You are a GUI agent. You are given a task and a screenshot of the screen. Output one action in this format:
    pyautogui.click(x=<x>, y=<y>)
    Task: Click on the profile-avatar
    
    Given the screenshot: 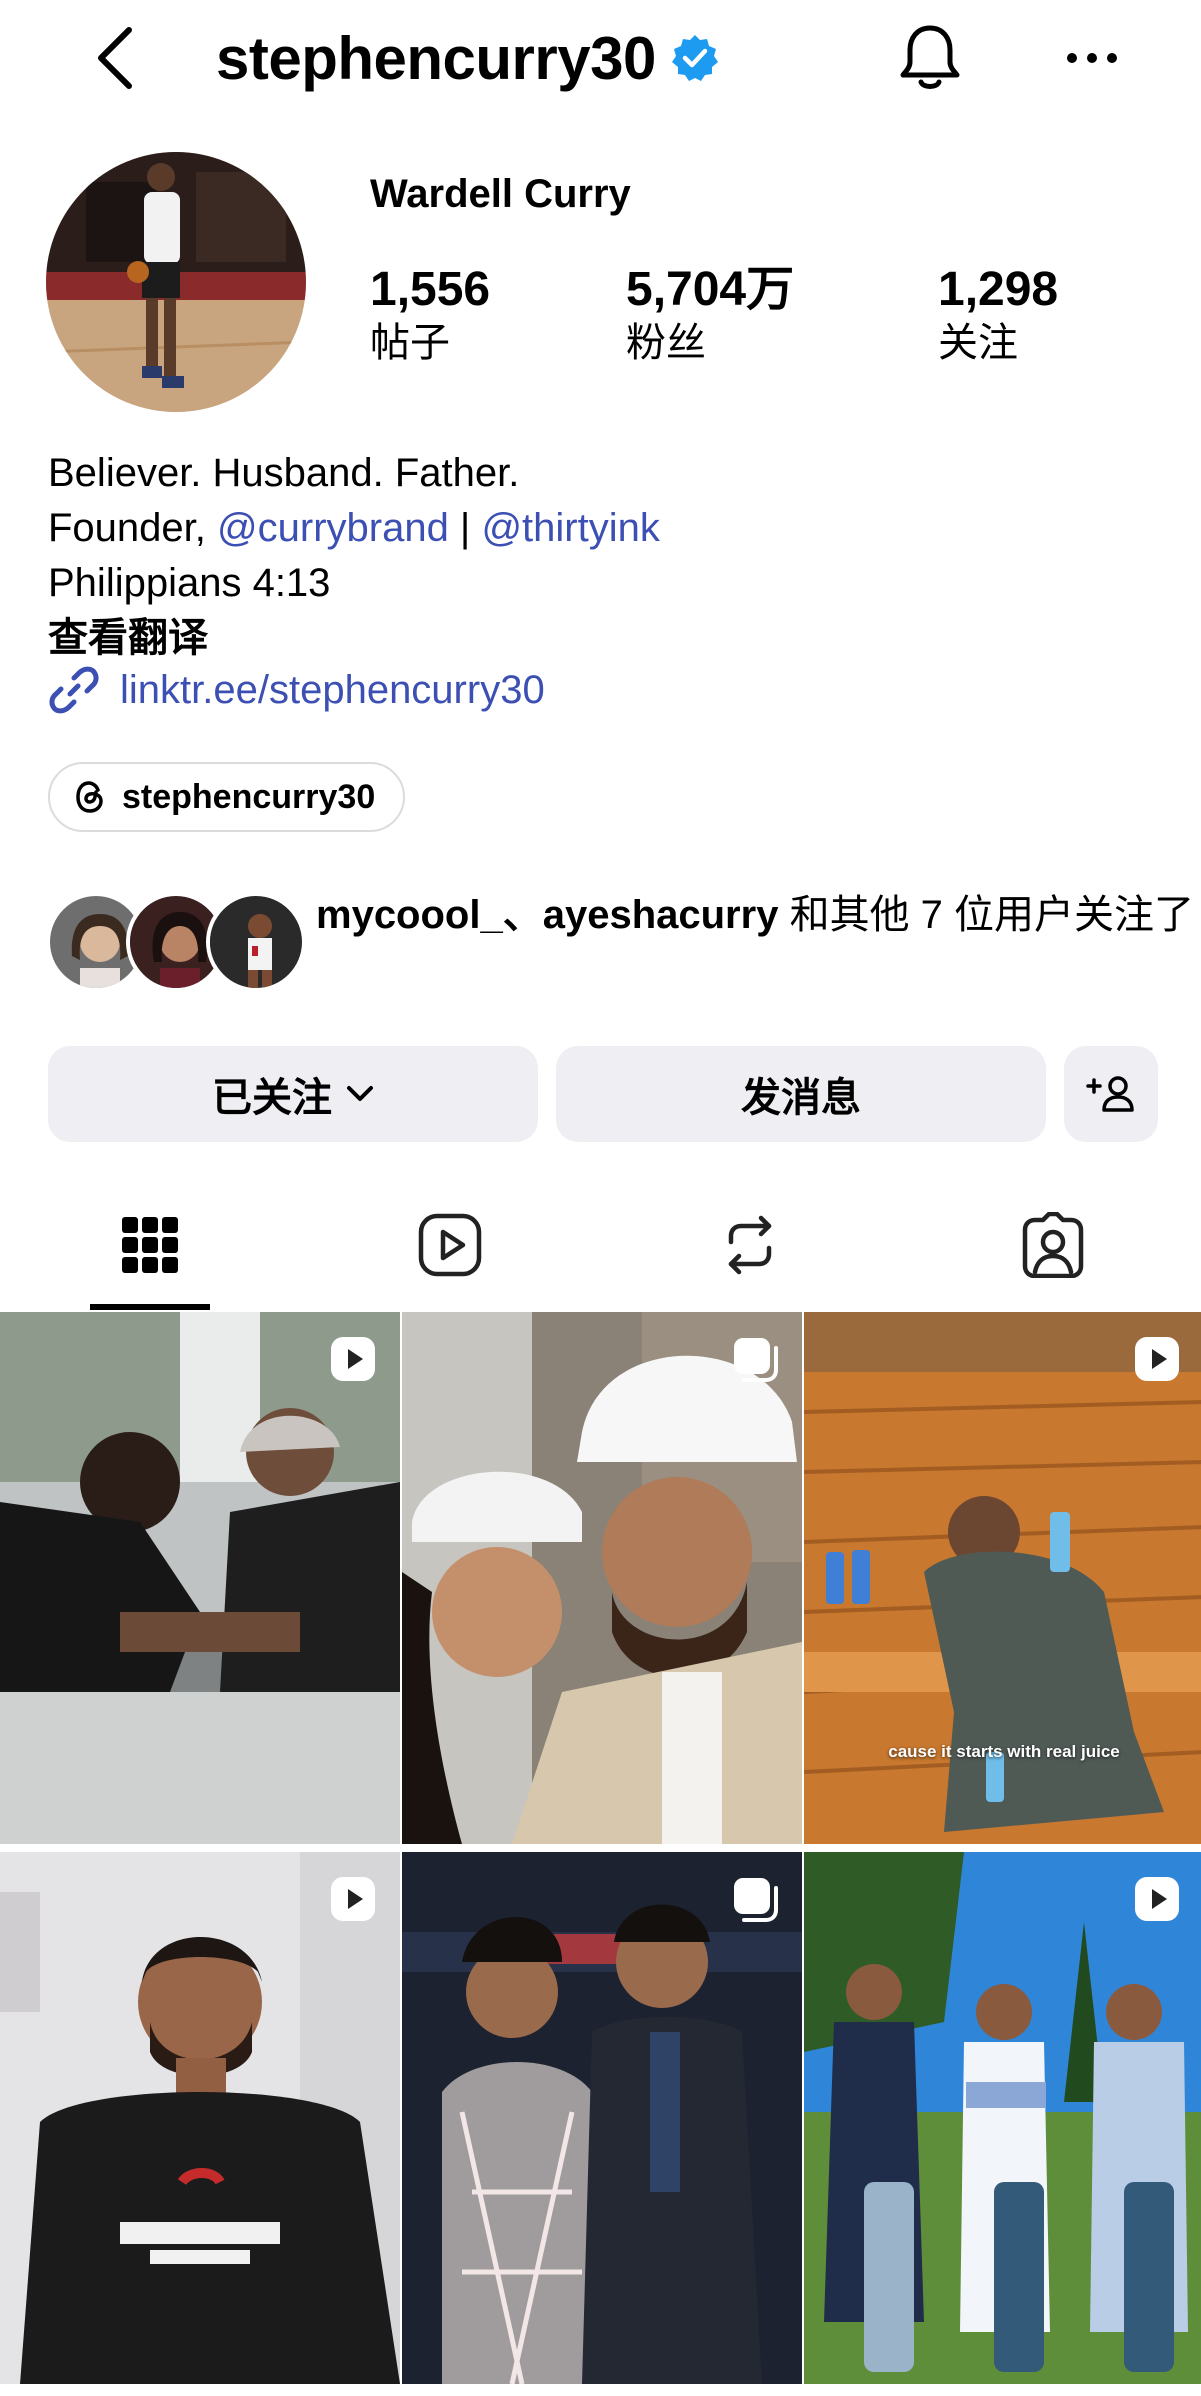 What is the action you would take?
    pyautogui.click(x=176, y=282)
    